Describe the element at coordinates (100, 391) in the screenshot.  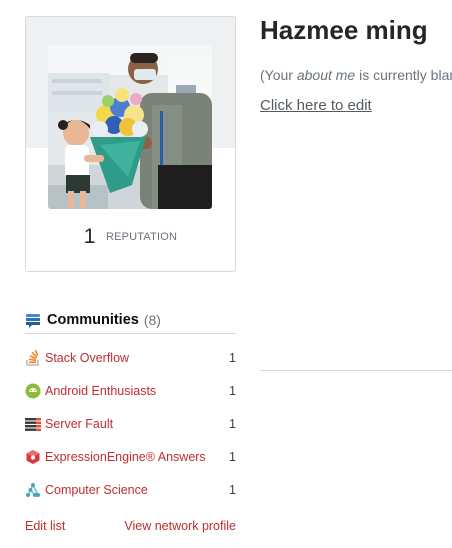
I see `community-name: Android Enthusiasts` at that location.